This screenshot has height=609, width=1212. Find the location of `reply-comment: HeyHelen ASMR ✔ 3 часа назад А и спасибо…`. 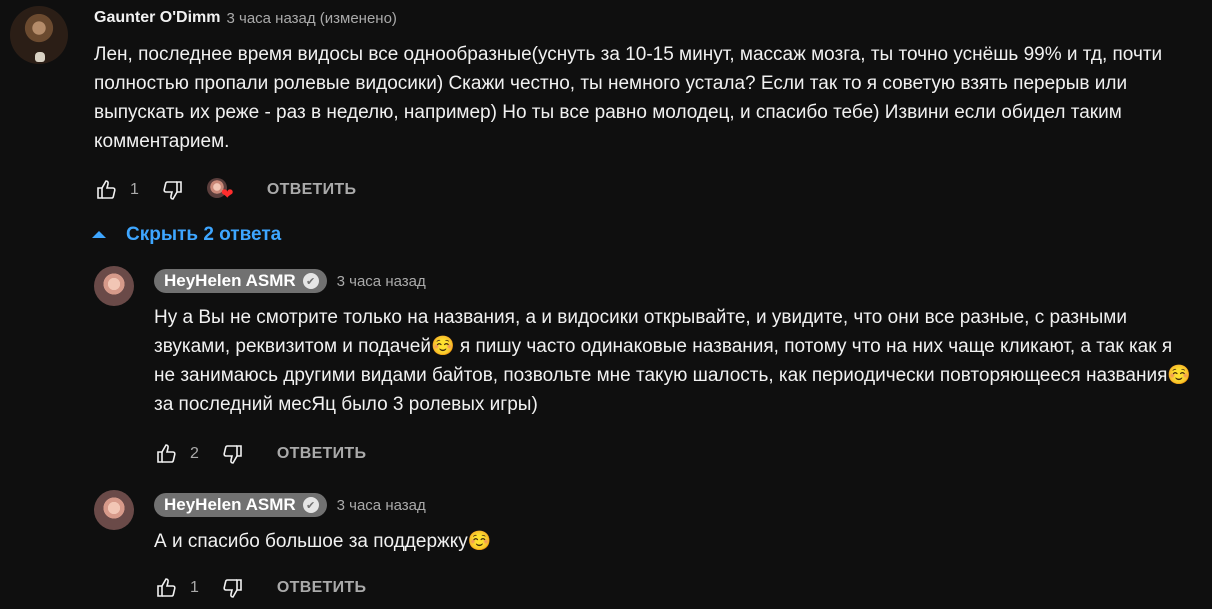

reply-comment: HeyHelen ASMR ✔ 3 часа назад А и спасибо… is located at coordinates (649, 523).